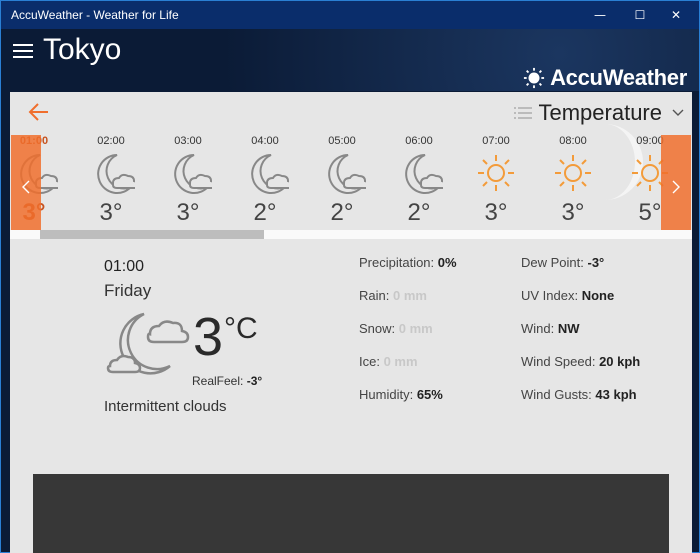  Describe the element at coordinates (165, 406) in the screenshot. I see `weather-description: Intermittent clouds` at that location.